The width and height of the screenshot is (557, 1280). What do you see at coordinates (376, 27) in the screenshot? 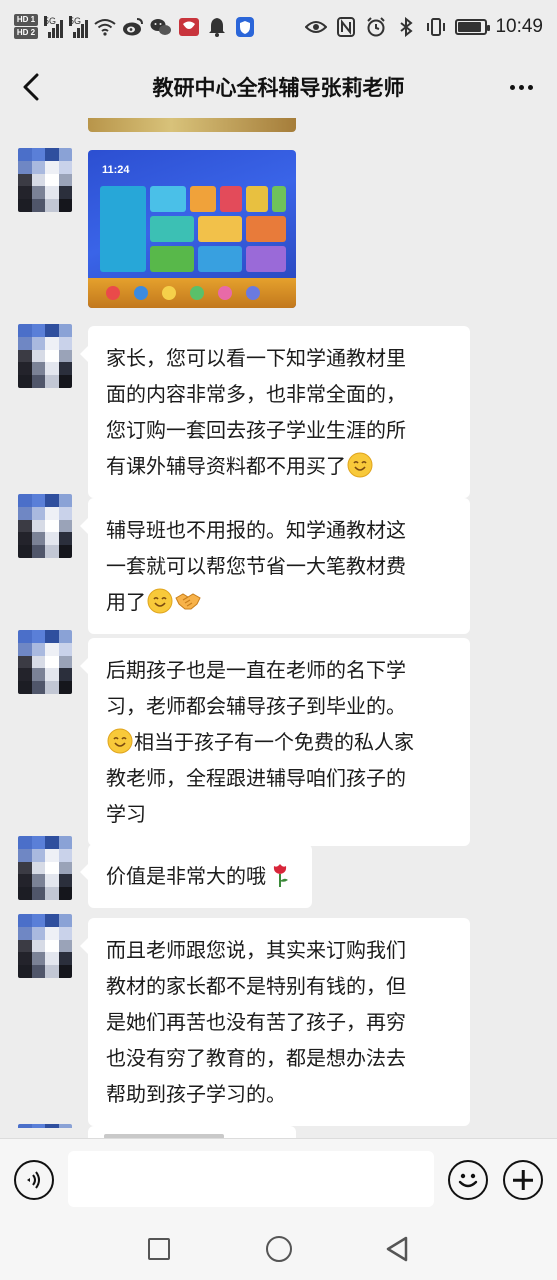
I see `alarm-icon` at bounding box center [376, 27].